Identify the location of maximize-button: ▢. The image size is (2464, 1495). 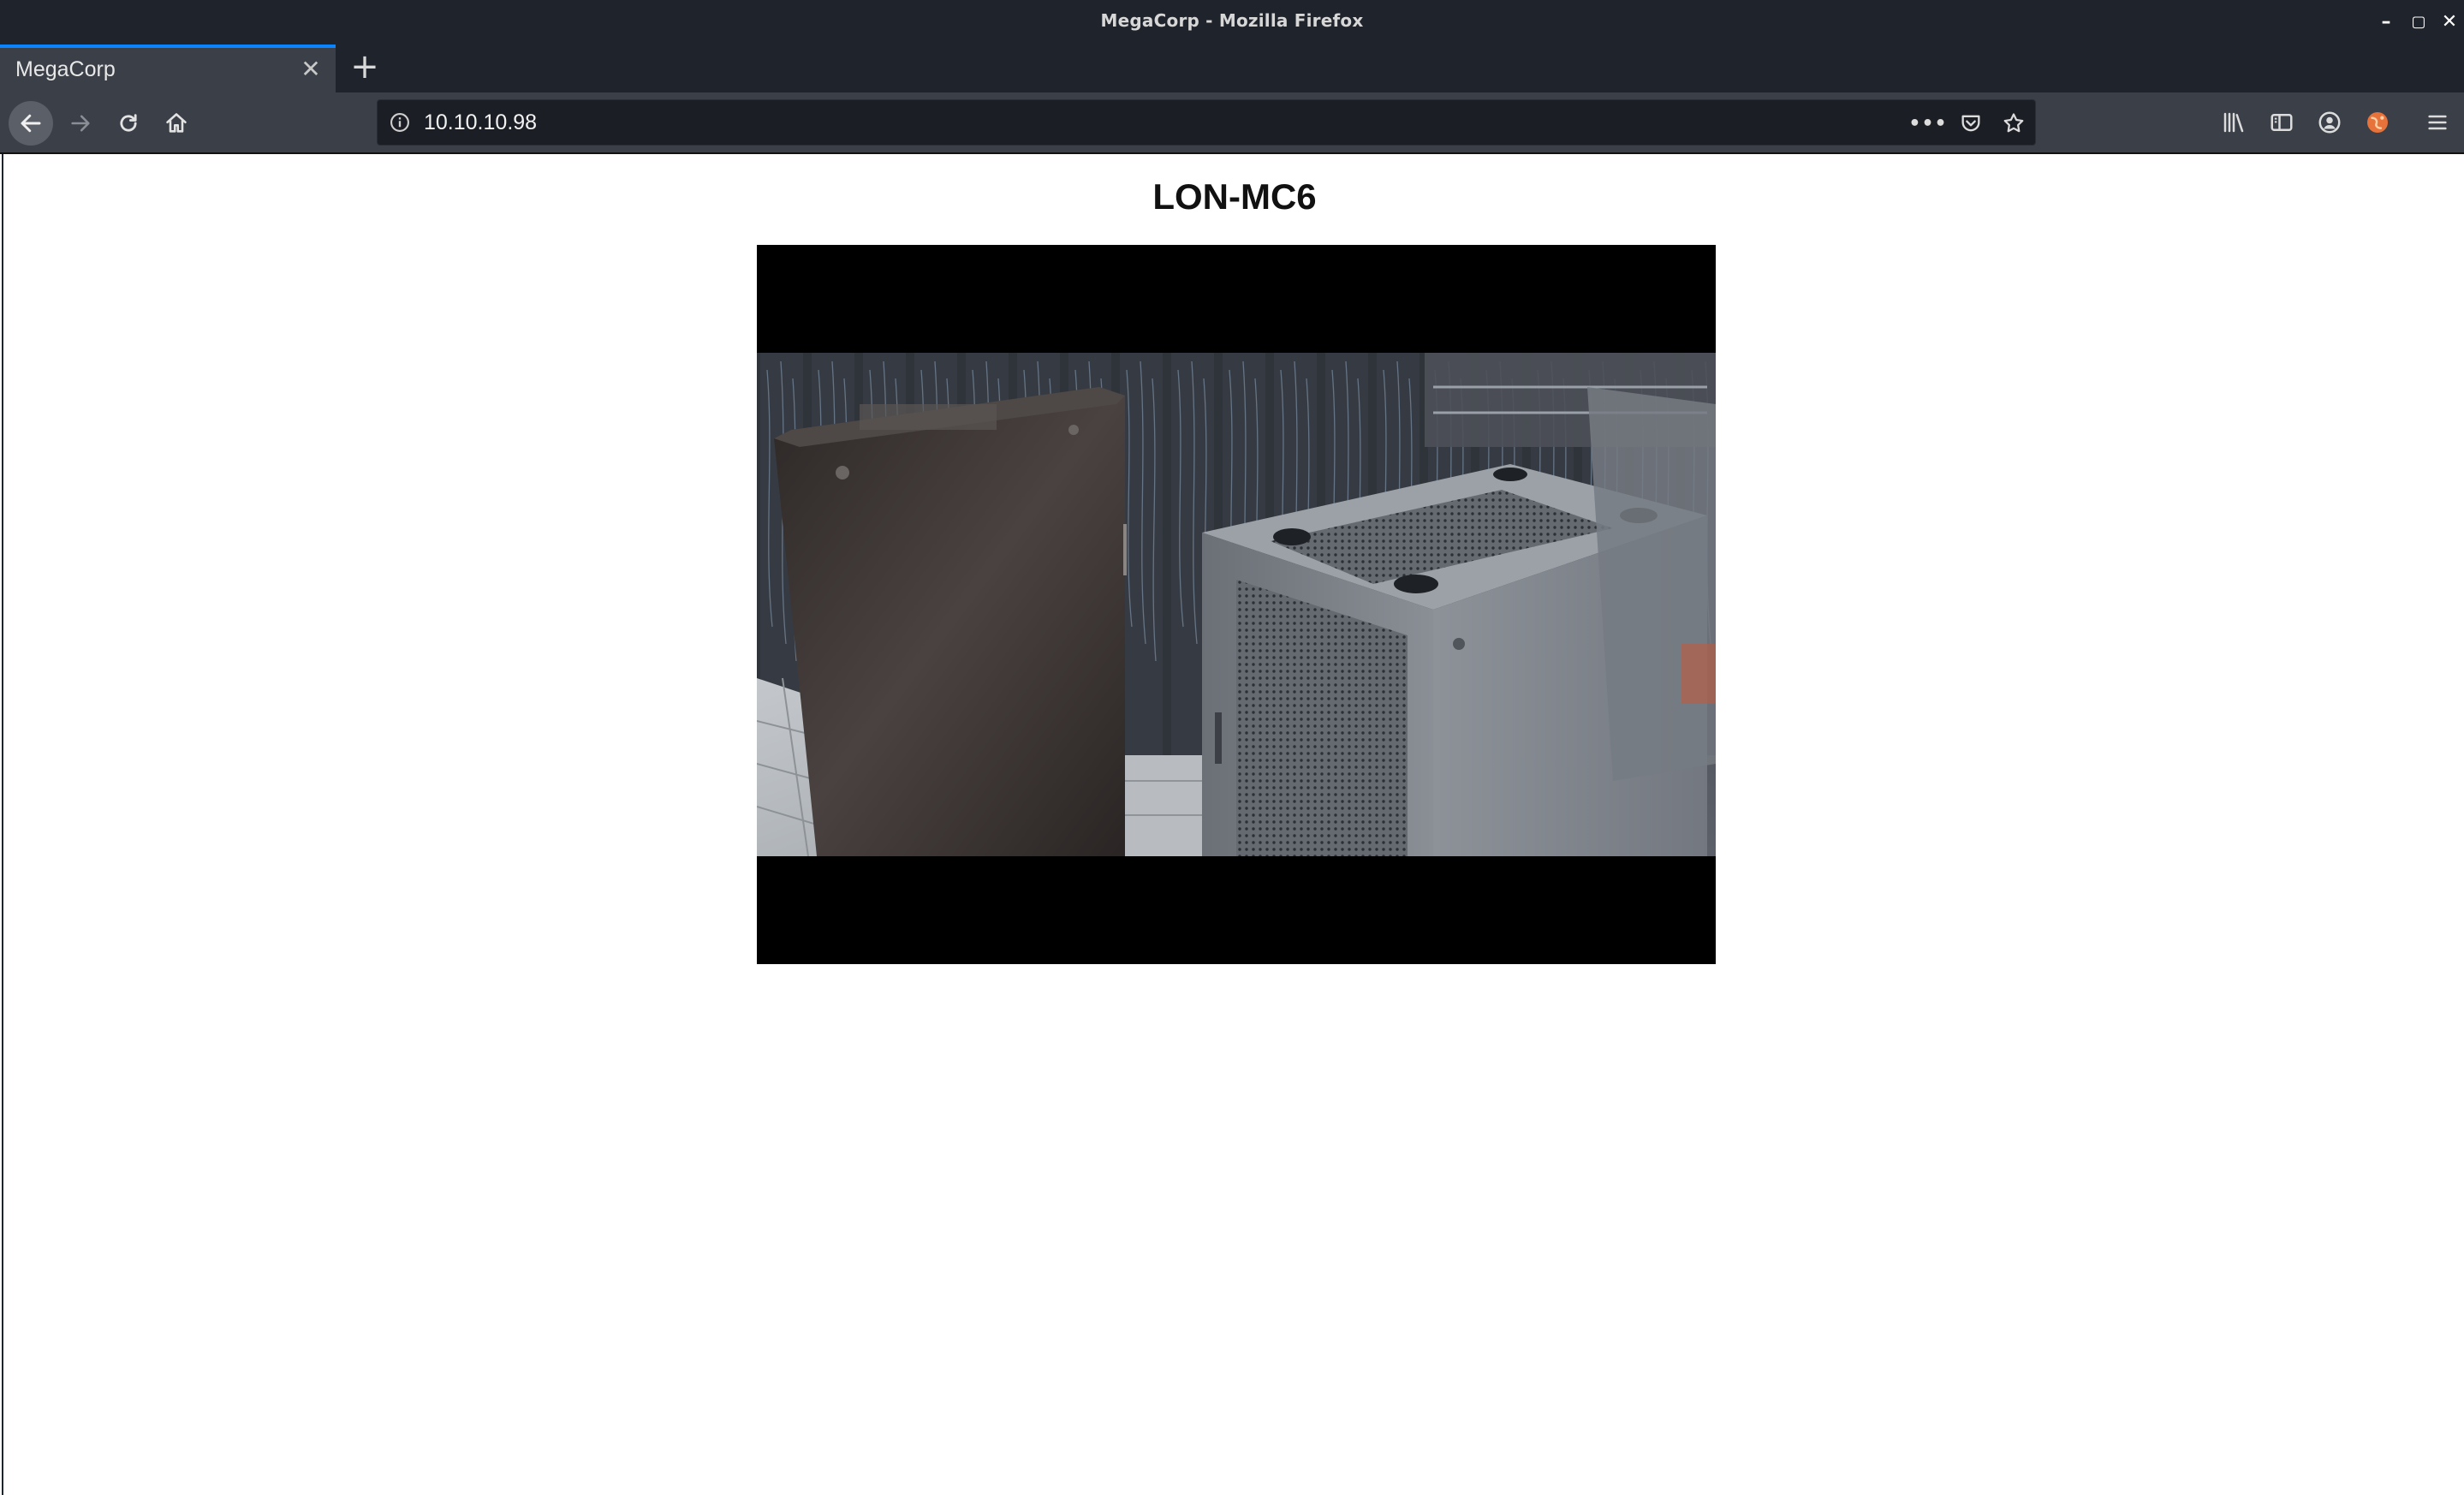
(2419, 21).